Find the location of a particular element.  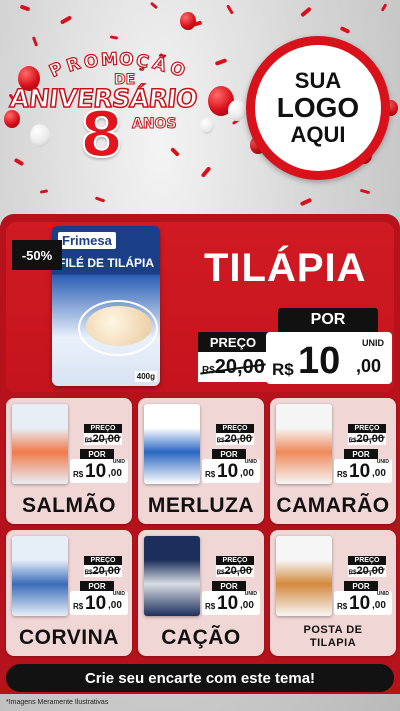

anos-label: ANOS is located at coordinates (155, 124).